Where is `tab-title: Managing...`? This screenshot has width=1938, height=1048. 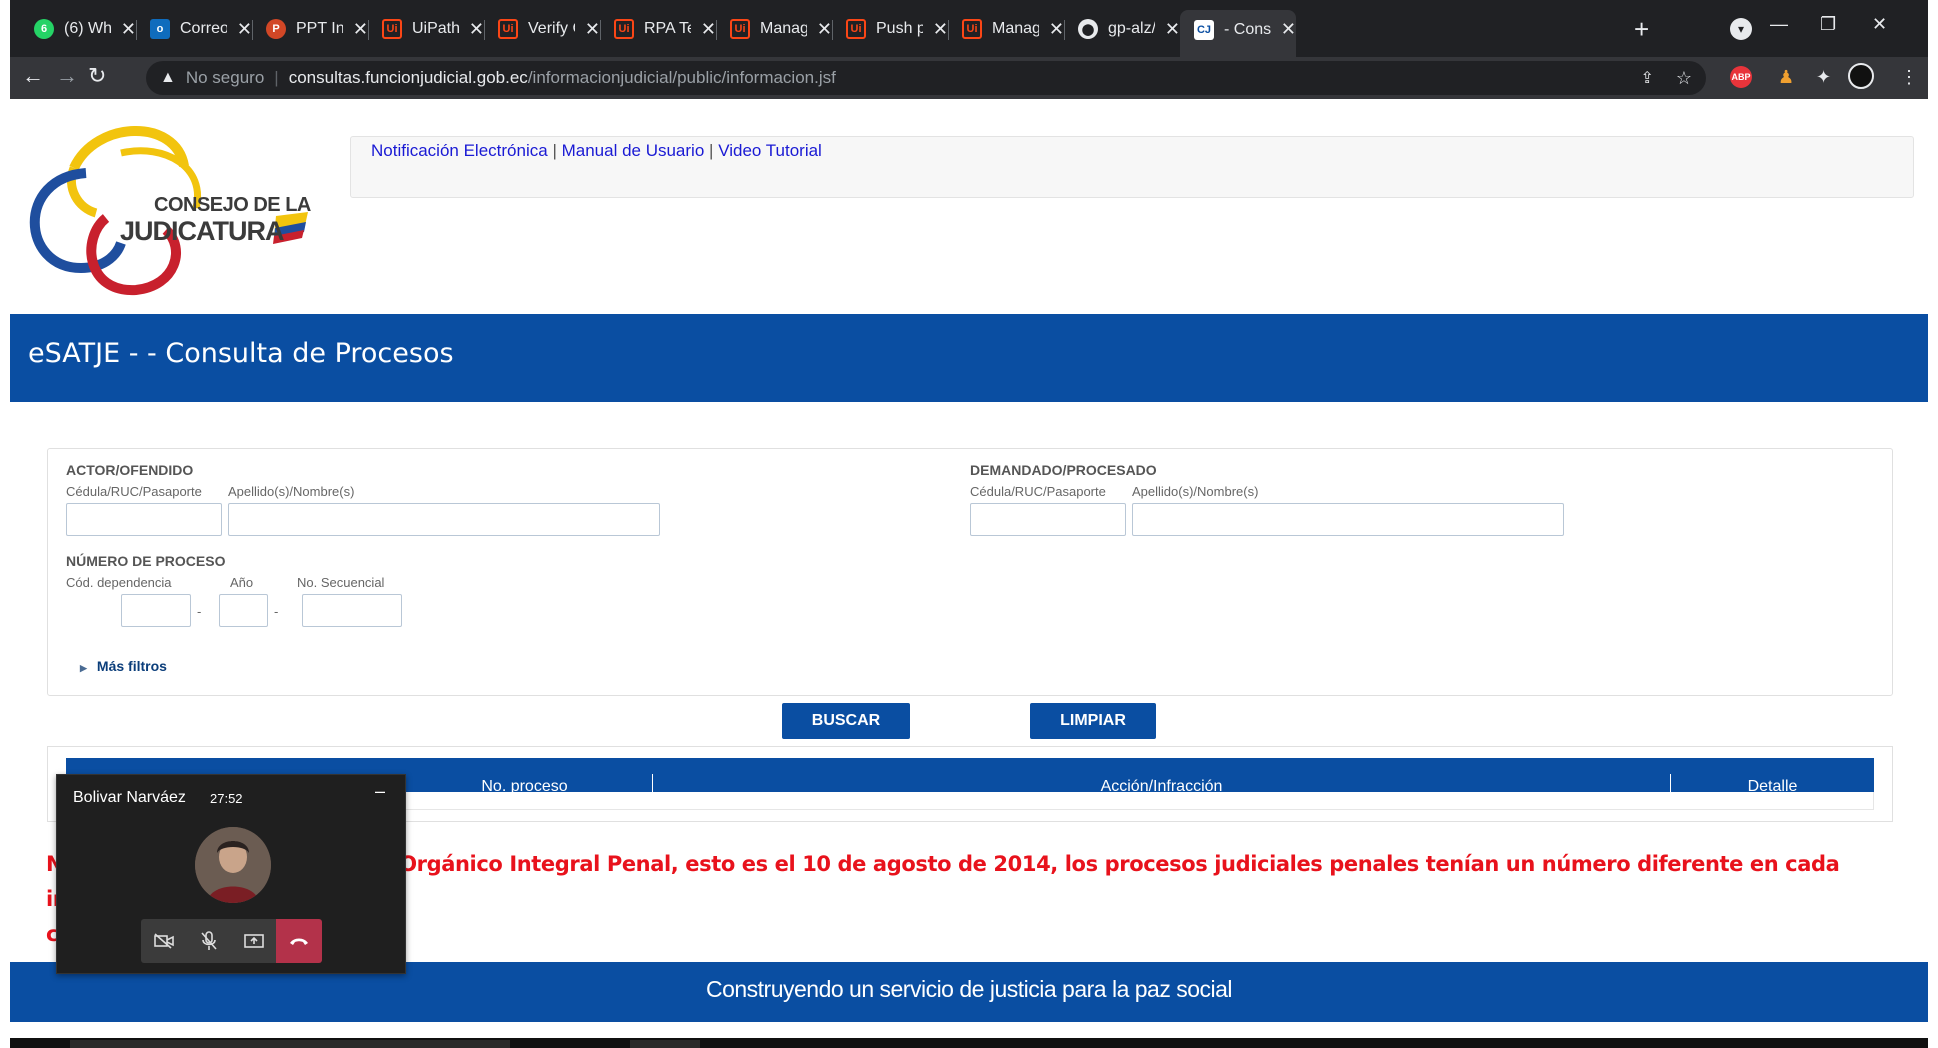 tab-title: Managing... is located at coordinates (783, 28).